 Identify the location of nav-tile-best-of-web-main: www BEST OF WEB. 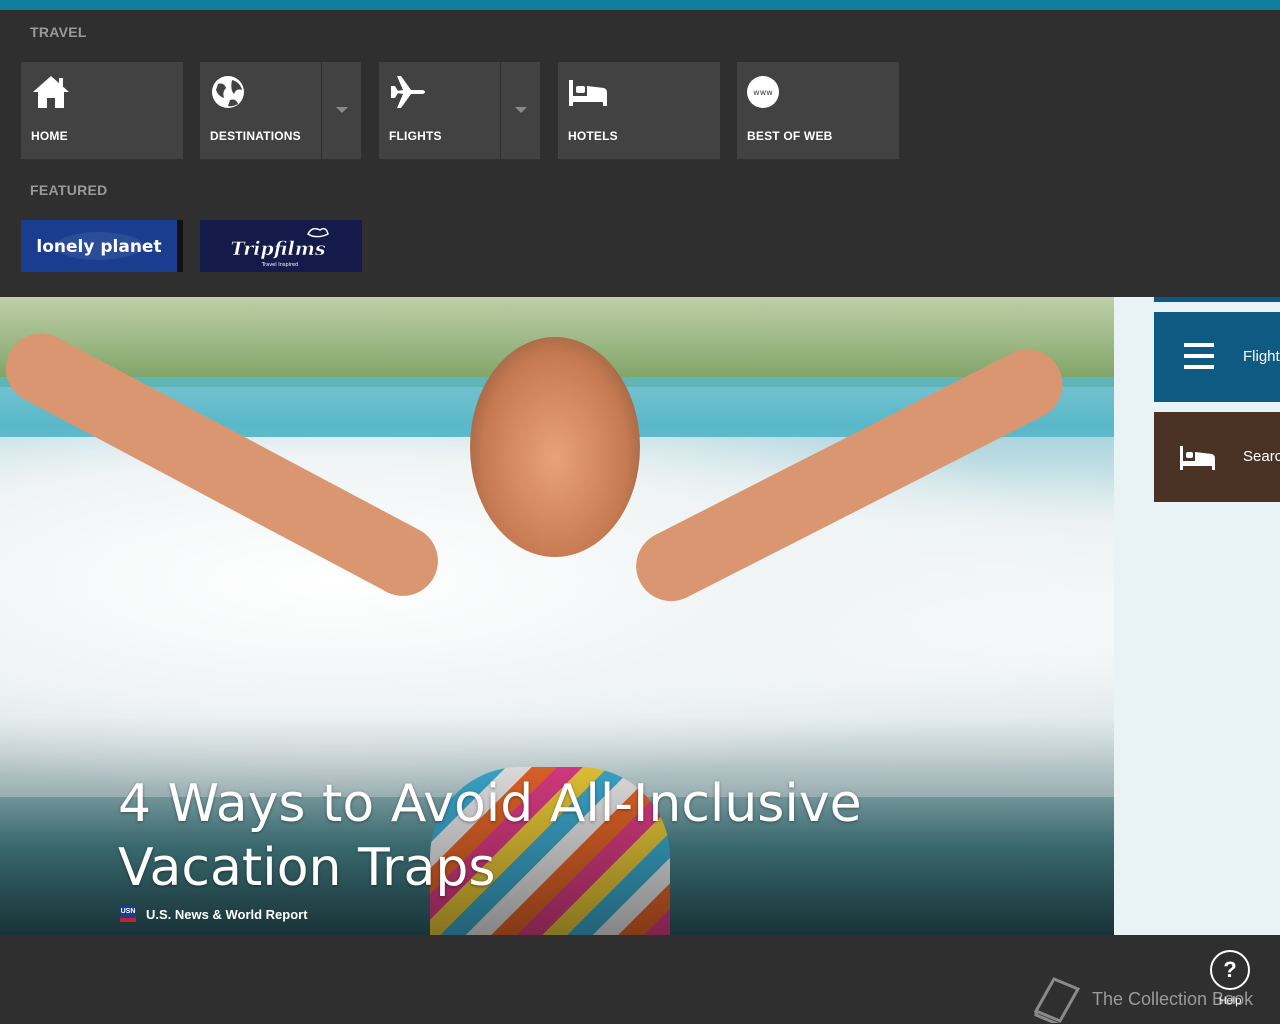
(818, 110).